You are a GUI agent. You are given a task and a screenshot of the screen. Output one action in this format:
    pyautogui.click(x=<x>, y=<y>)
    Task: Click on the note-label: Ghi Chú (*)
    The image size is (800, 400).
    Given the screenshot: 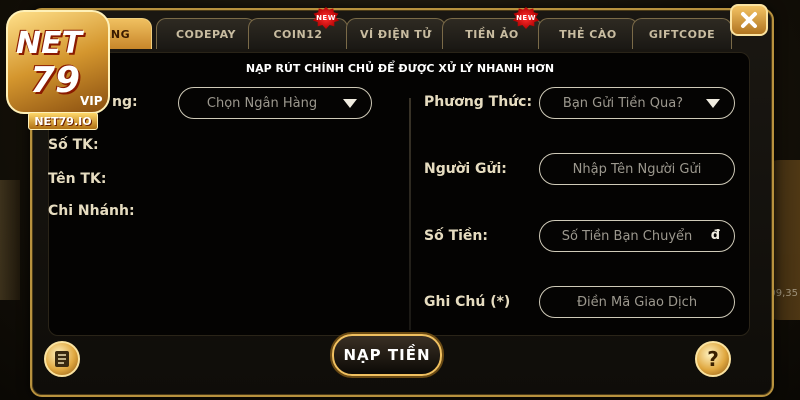 What is the action you would take?
    pyautogui.click(x=467, y=302)
    